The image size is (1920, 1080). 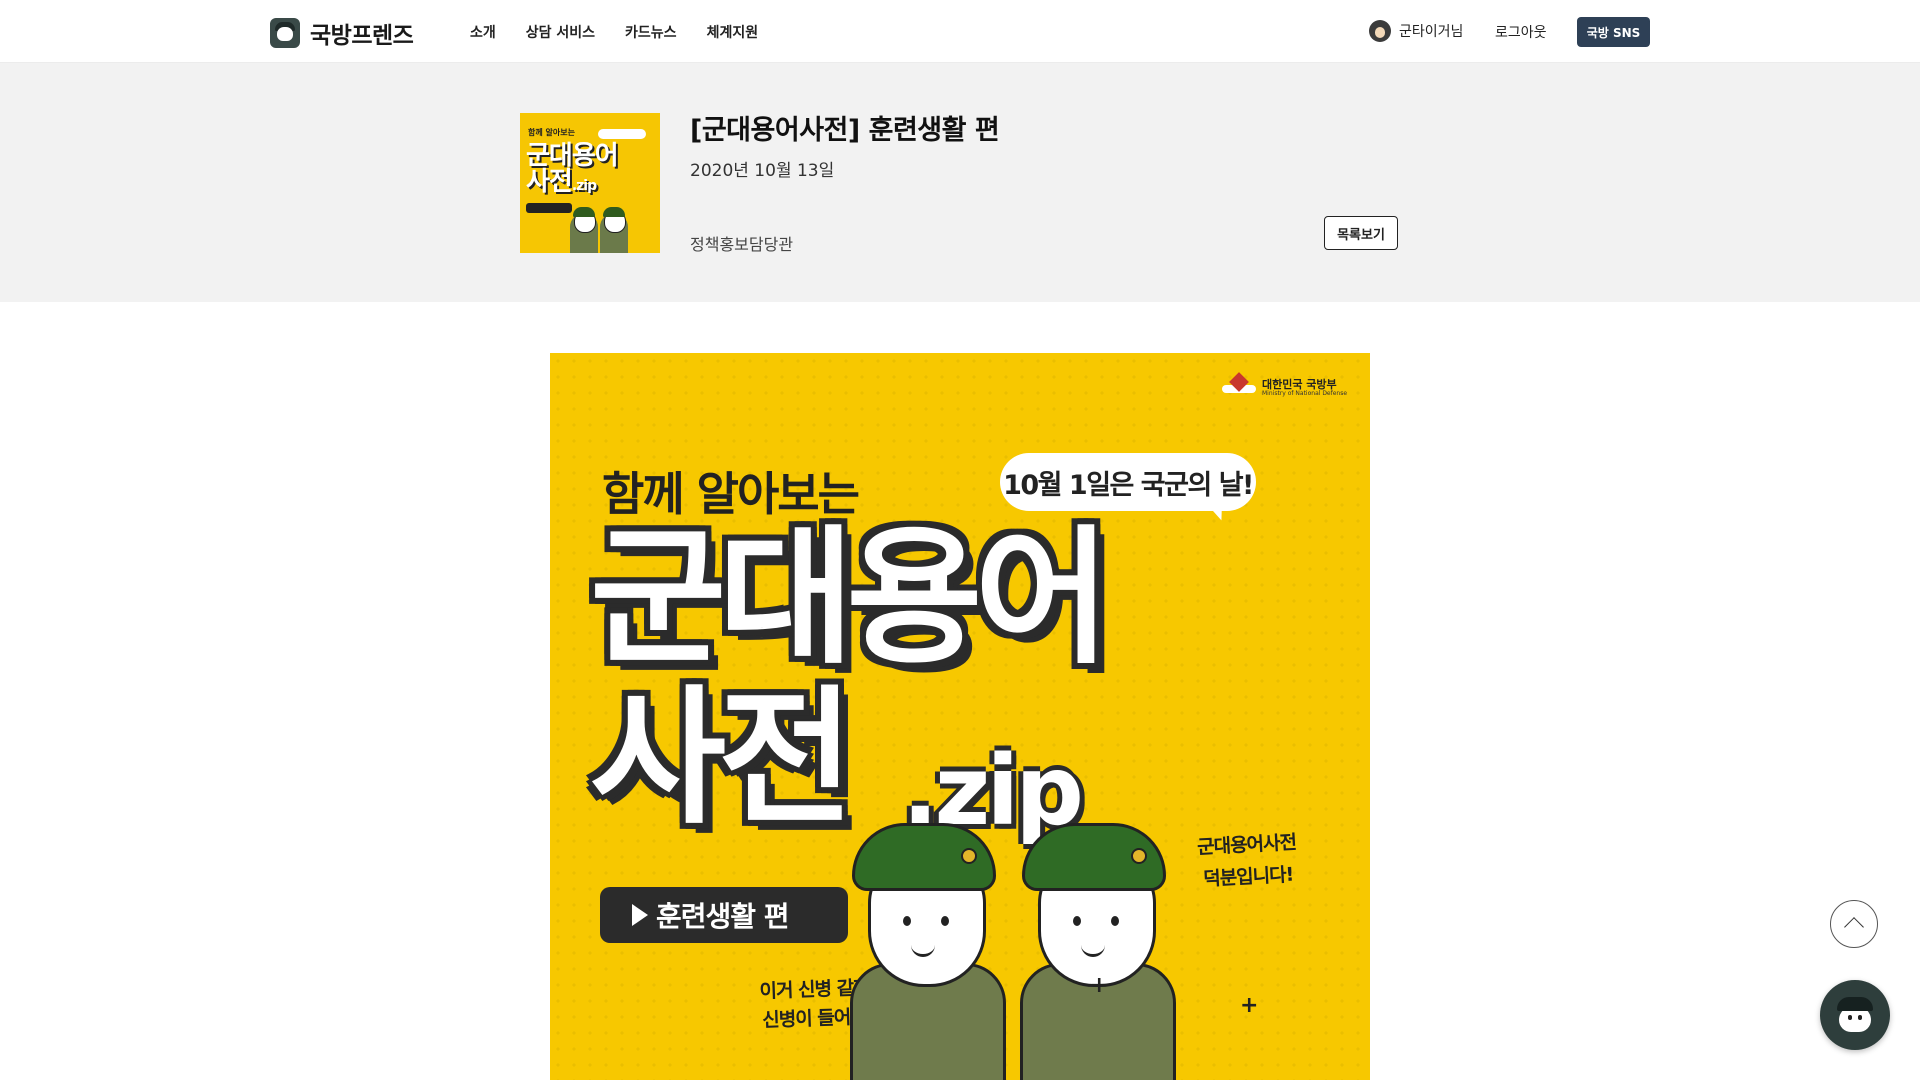 I want to click on ministry-name: 대한민국 국방부, so click(x=1299, y=384).